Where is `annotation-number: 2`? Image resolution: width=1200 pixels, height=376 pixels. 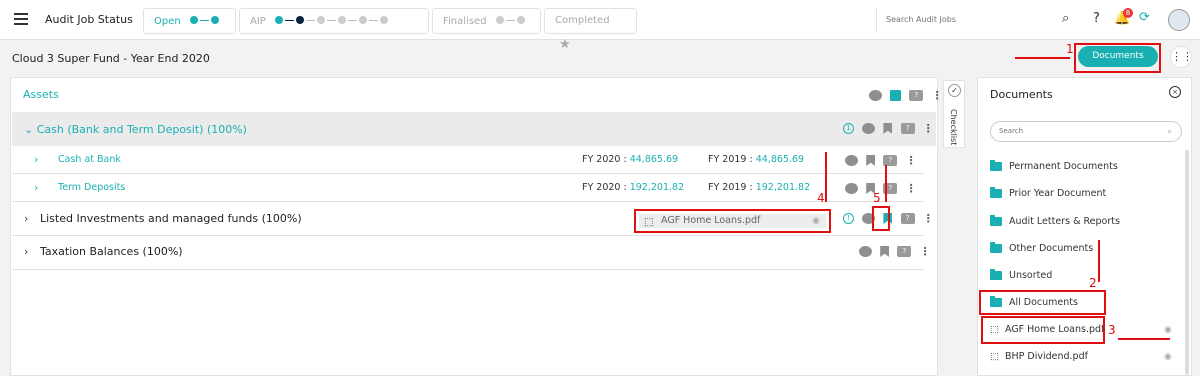 annotation-number: 2 is located at coordinates (1093, 283).